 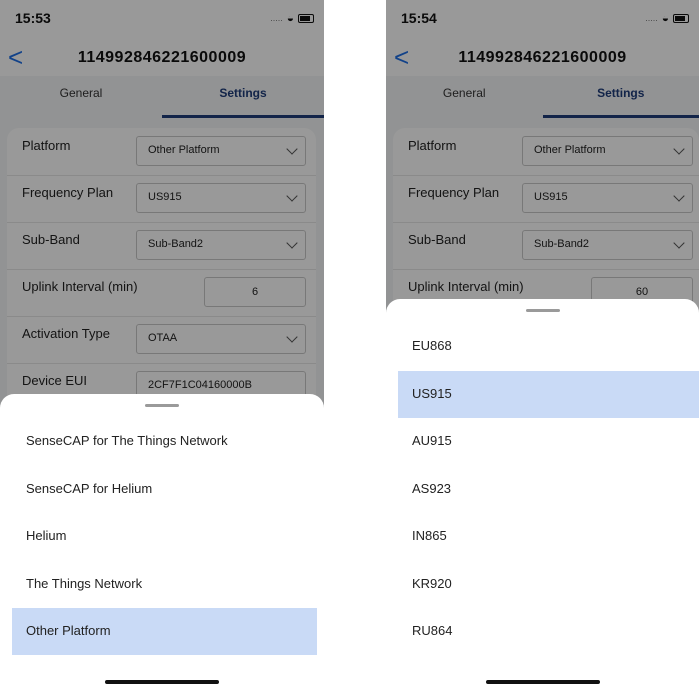 What do you see at coordinates (548, 536) in the screenshot?
I see `picker-option: IN865` at bounding box center [548, 536].